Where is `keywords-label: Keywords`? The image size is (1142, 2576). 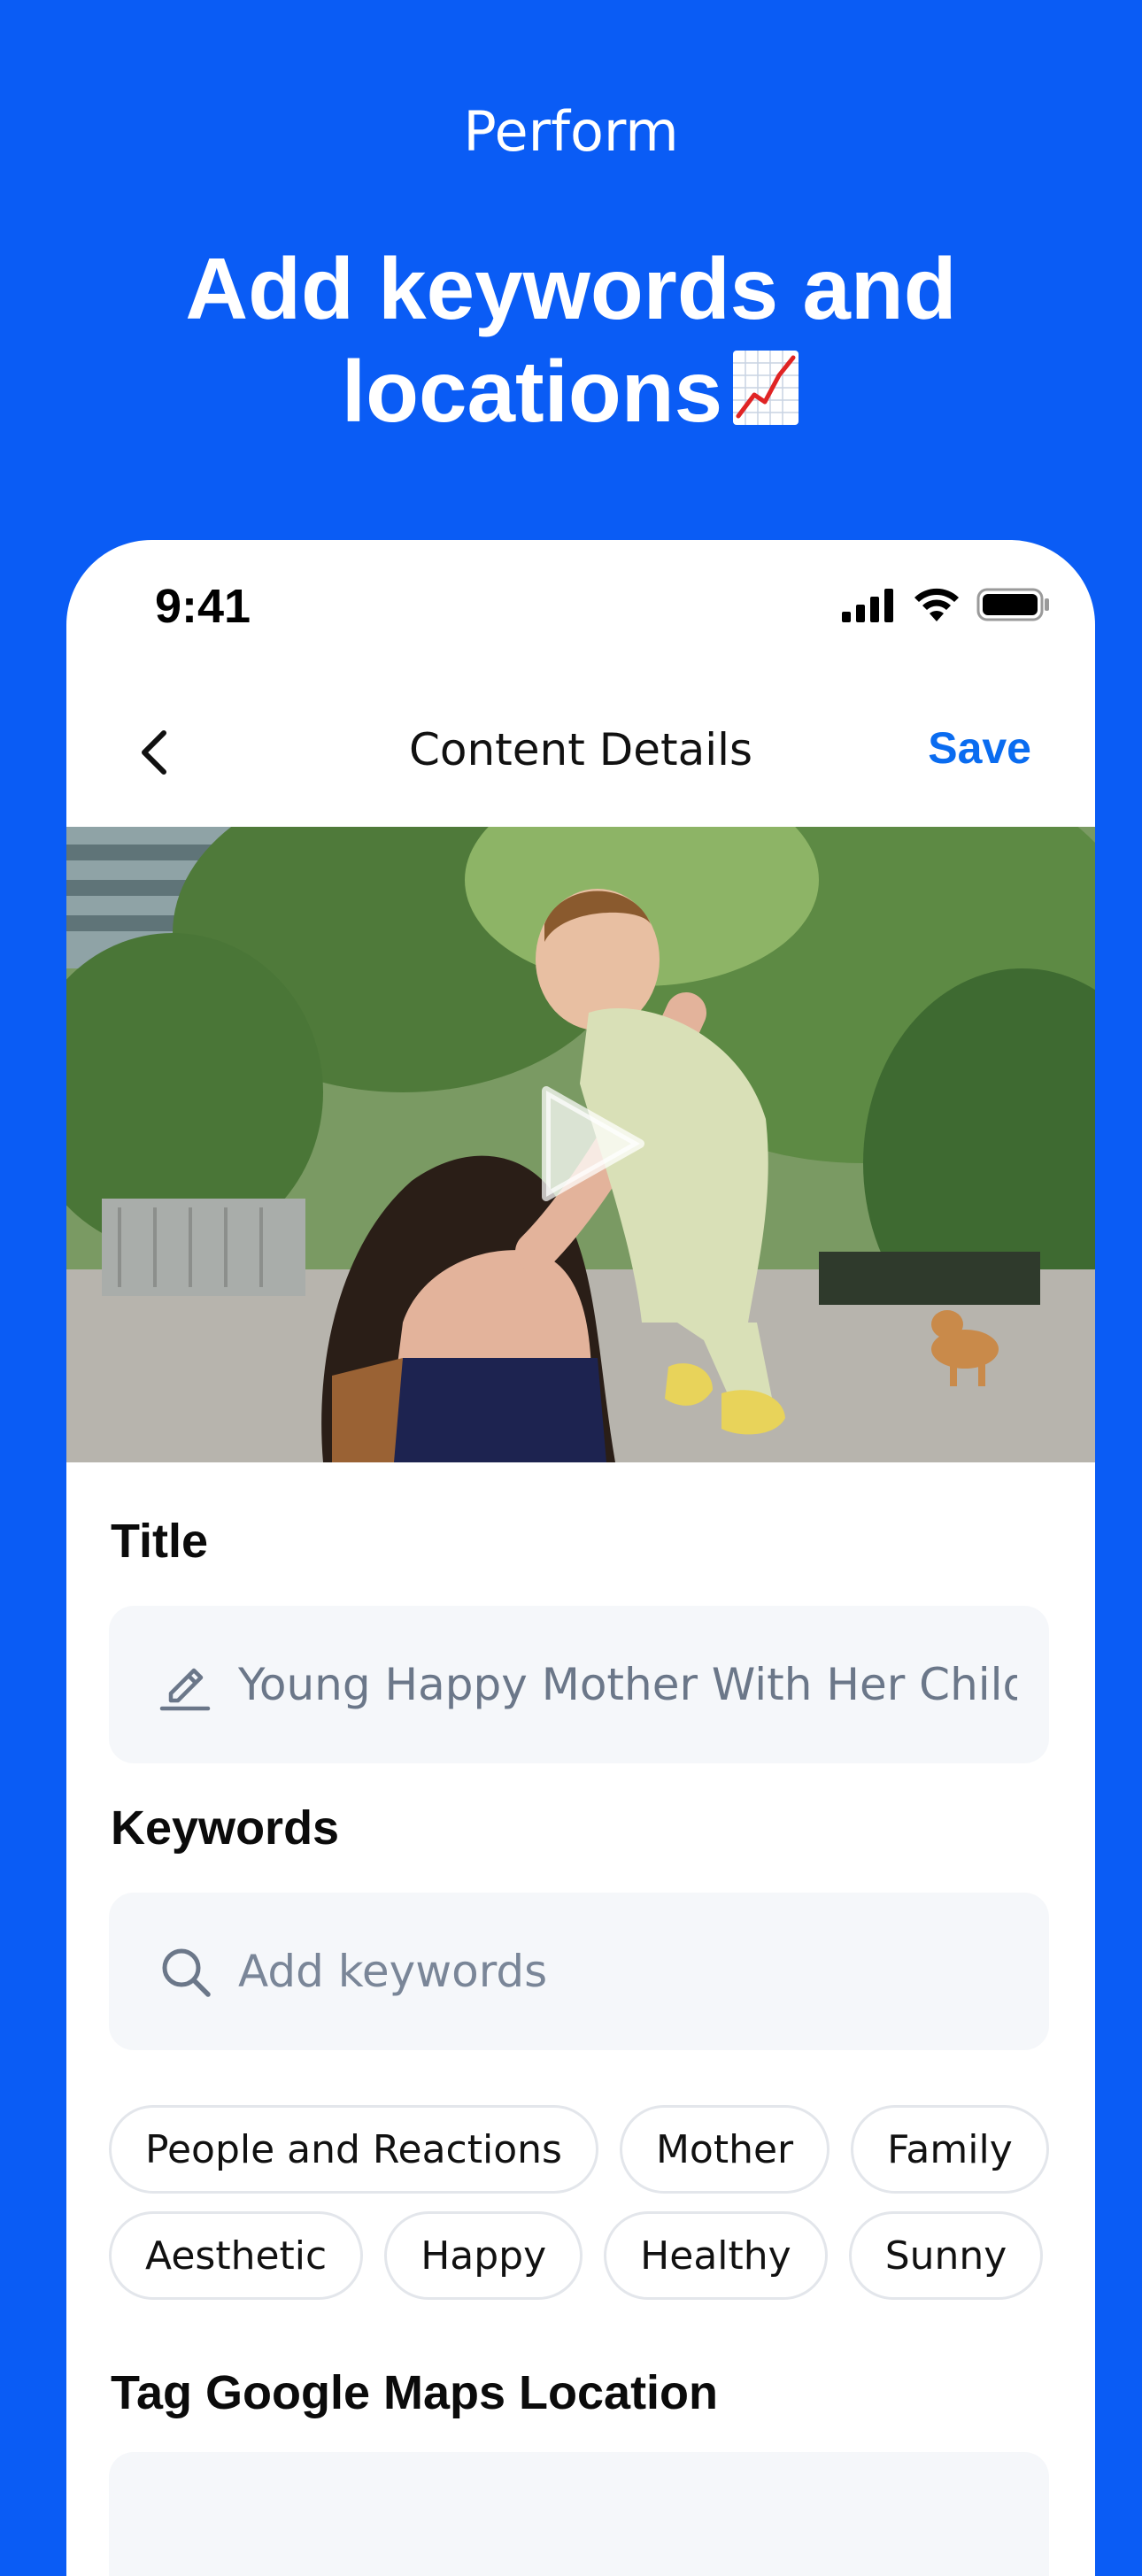
keywords-label: Keywords is located at coordinates (225, 1828).